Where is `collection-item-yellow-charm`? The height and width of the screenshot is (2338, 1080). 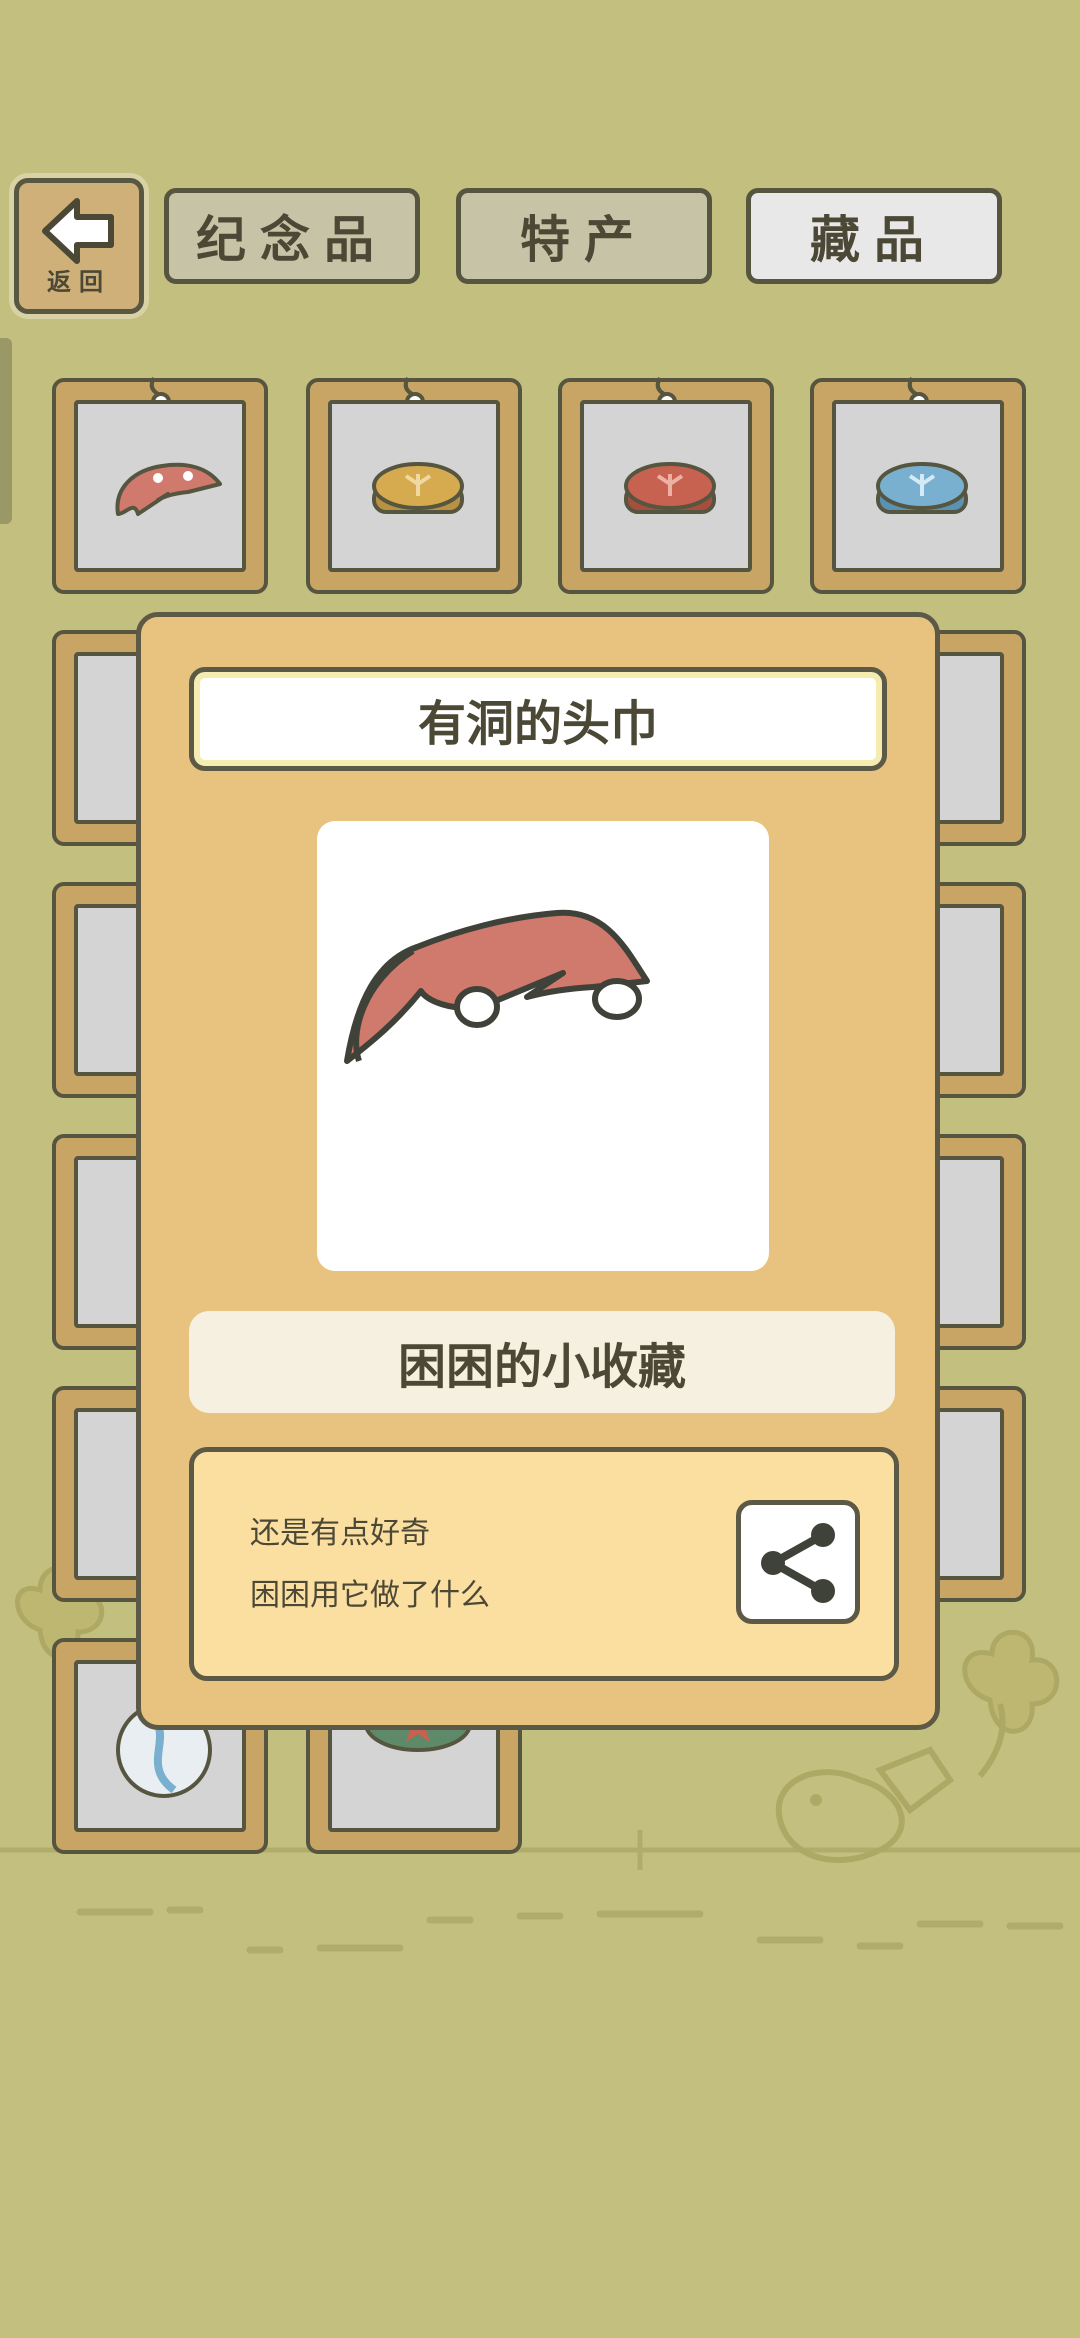 collection-item-yellow-charm is located at coordinates (414, 485).